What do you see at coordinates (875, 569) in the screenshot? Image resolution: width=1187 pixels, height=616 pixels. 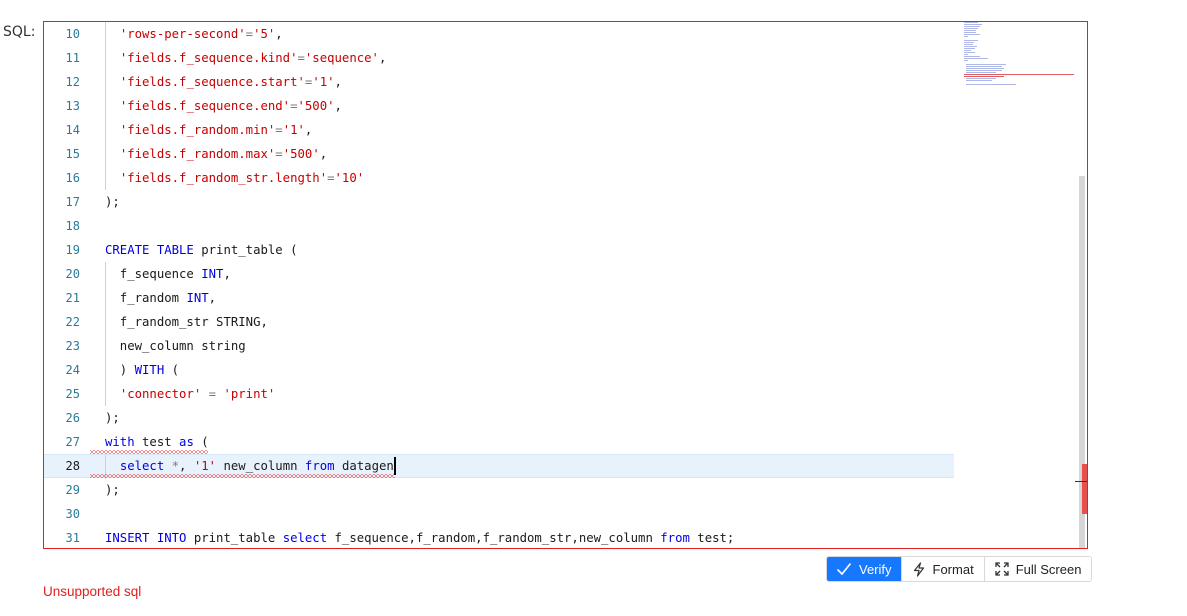 I see `verify-label: Verify` at bounding box center [875, 569].